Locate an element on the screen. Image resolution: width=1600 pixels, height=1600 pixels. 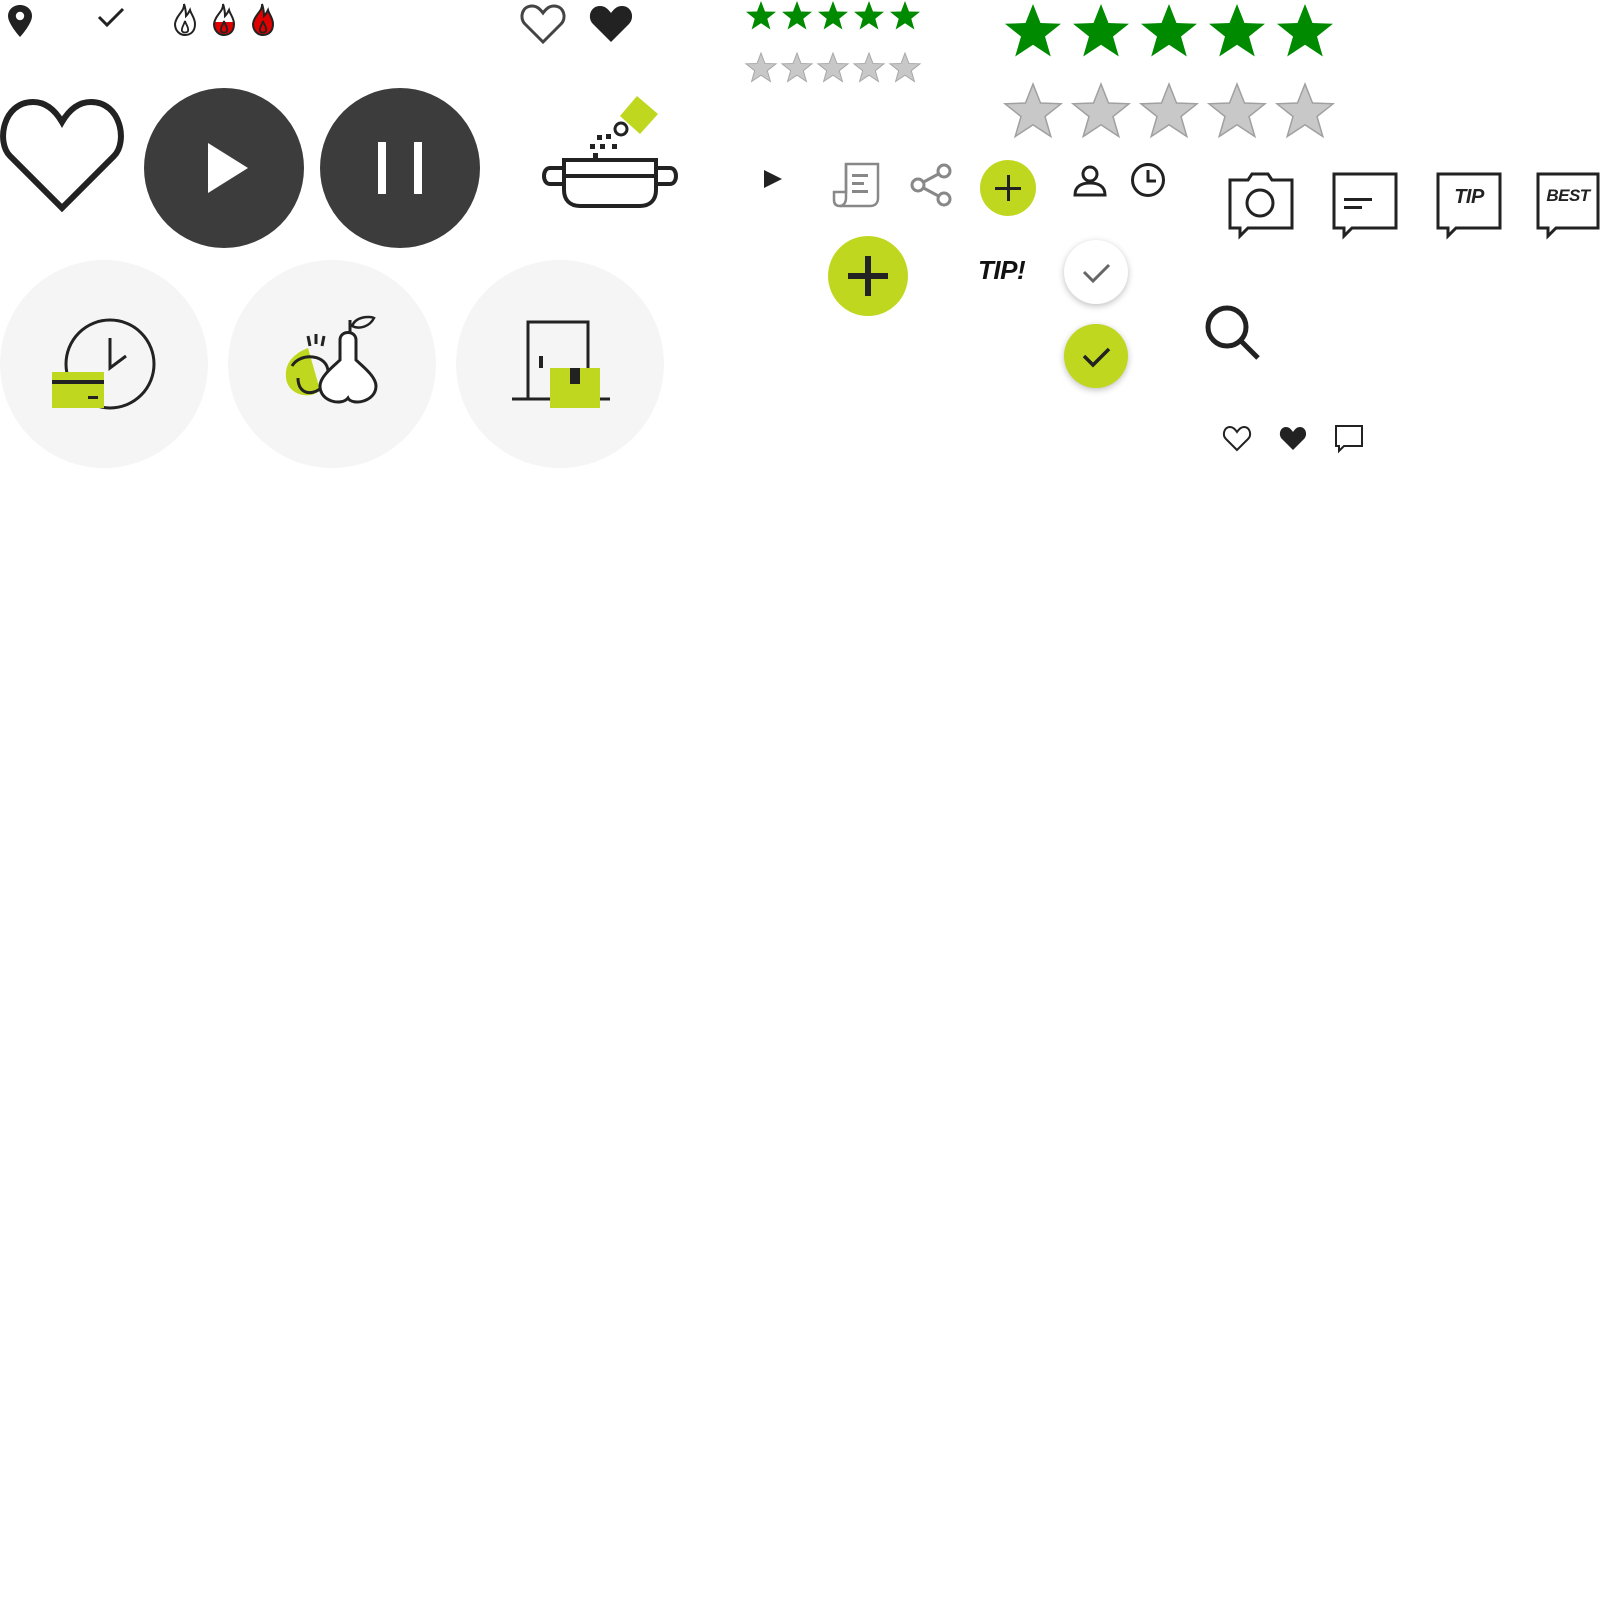
large-empty-star-rating is located at coordinates (1174, 113).